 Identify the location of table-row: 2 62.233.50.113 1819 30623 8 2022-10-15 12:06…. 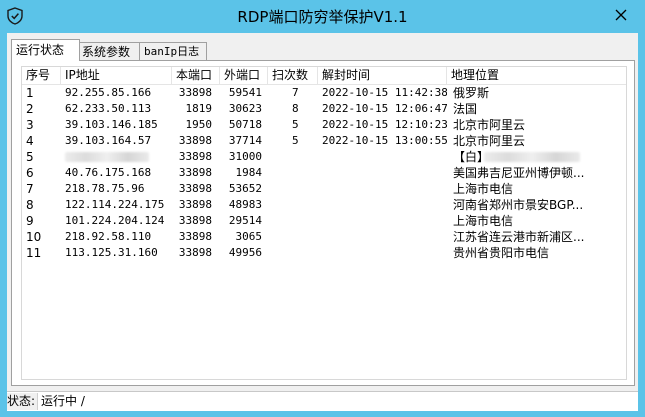
(324, 109).